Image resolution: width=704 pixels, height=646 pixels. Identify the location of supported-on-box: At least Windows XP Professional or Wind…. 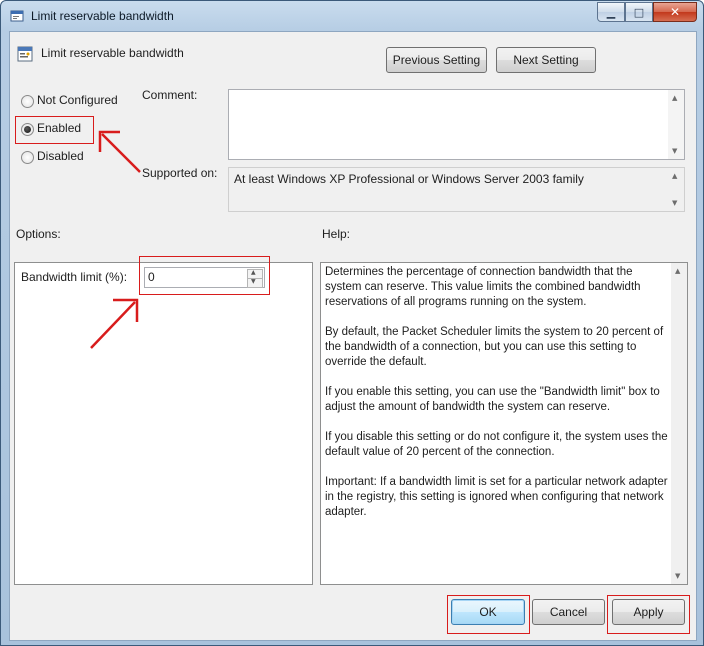
(456, 189).